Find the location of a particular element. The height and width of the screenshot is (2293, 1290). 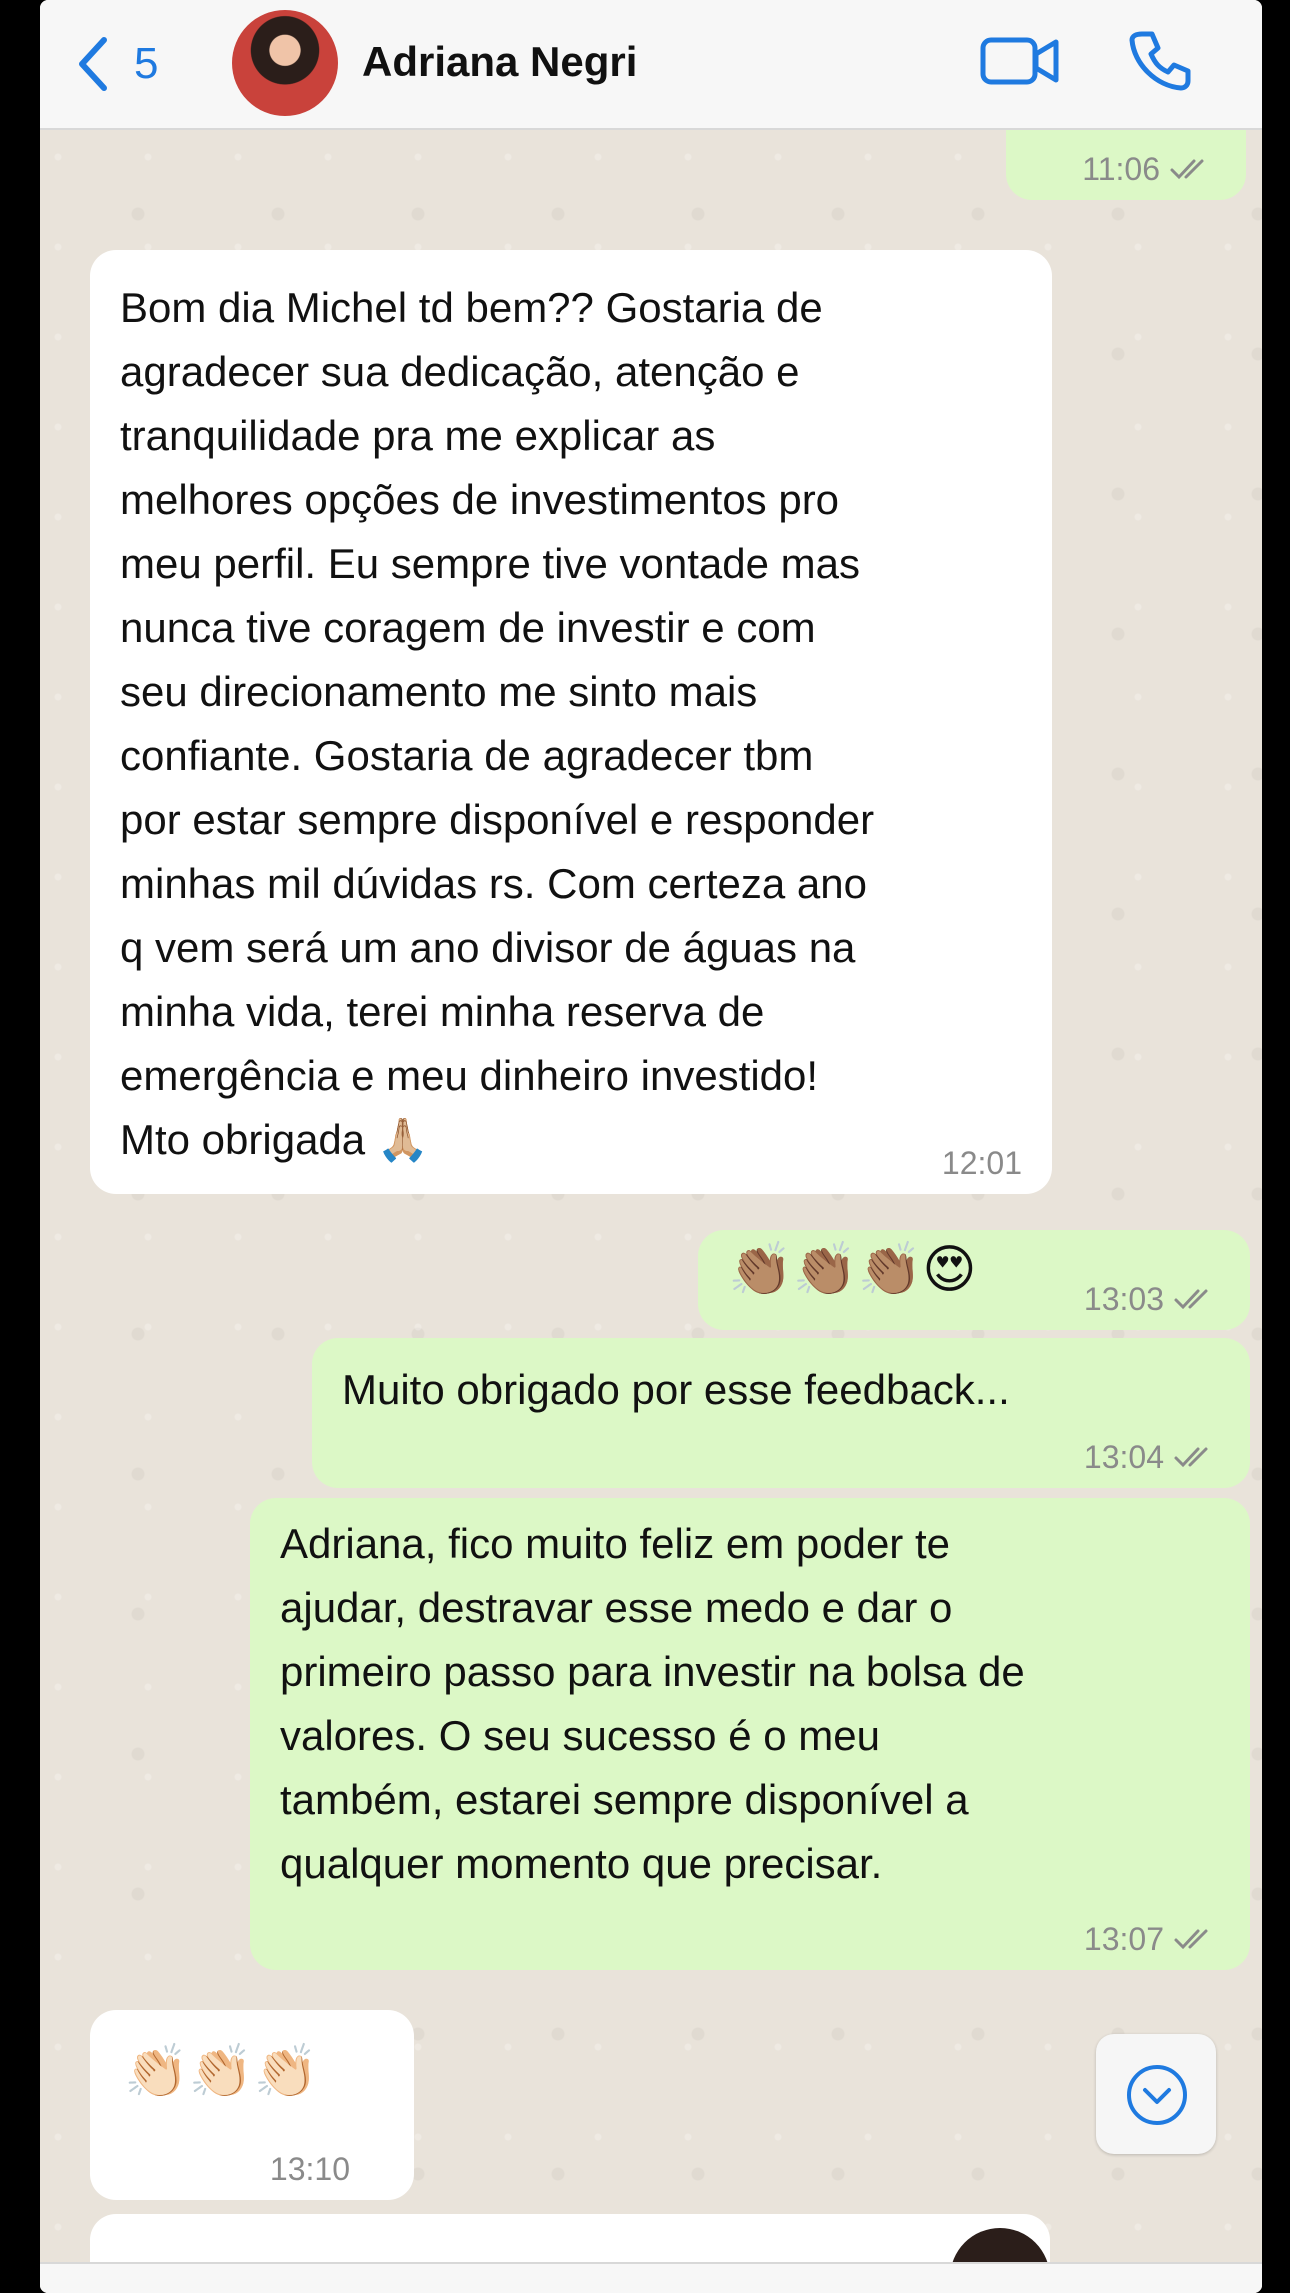

back-count: 5 is located at coordinates (146, 63).